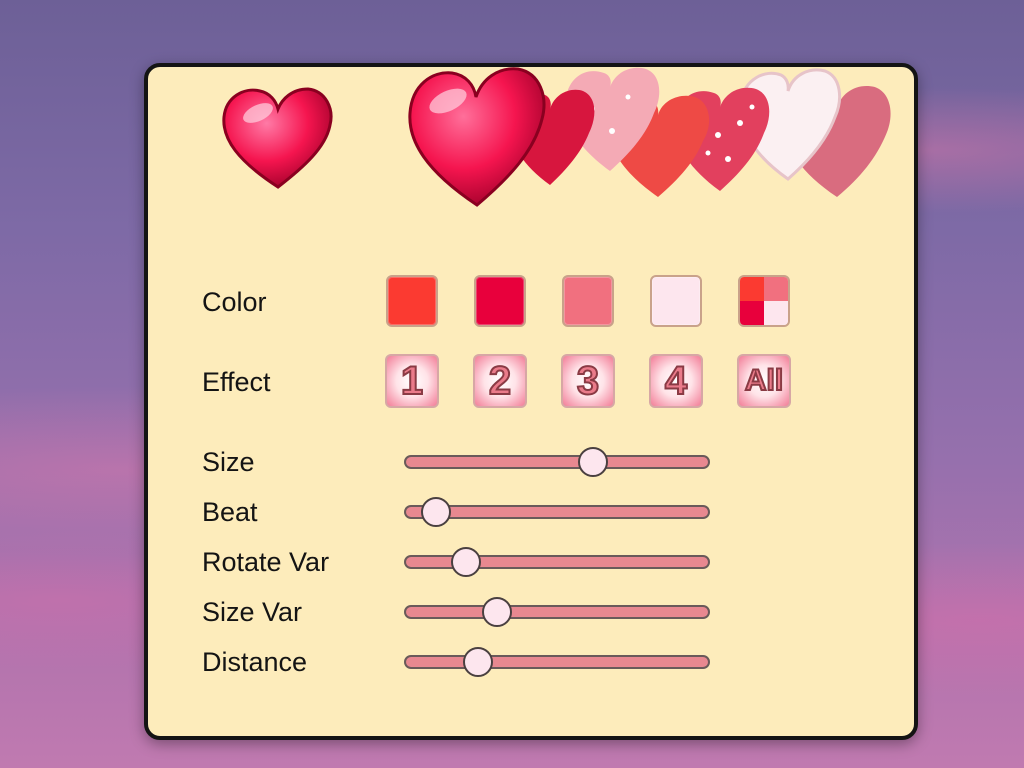 This screenshot has width=1024, height=768. I want to click on size-slider-thumb, so click(593, 462).